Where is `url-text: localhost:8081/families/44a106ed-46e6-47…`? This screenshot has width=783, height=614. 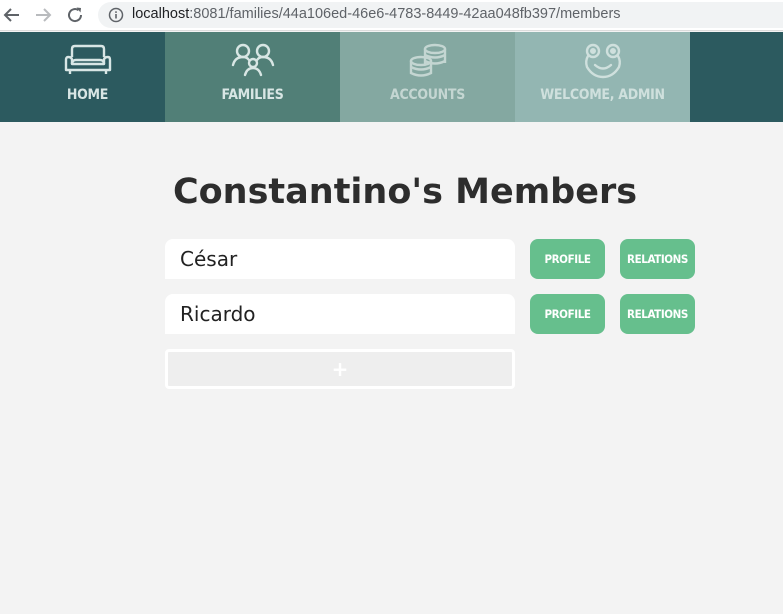 url-text: localhost:8081/families/44a106ed-46e6-47… is located at coordinates (376, 14).